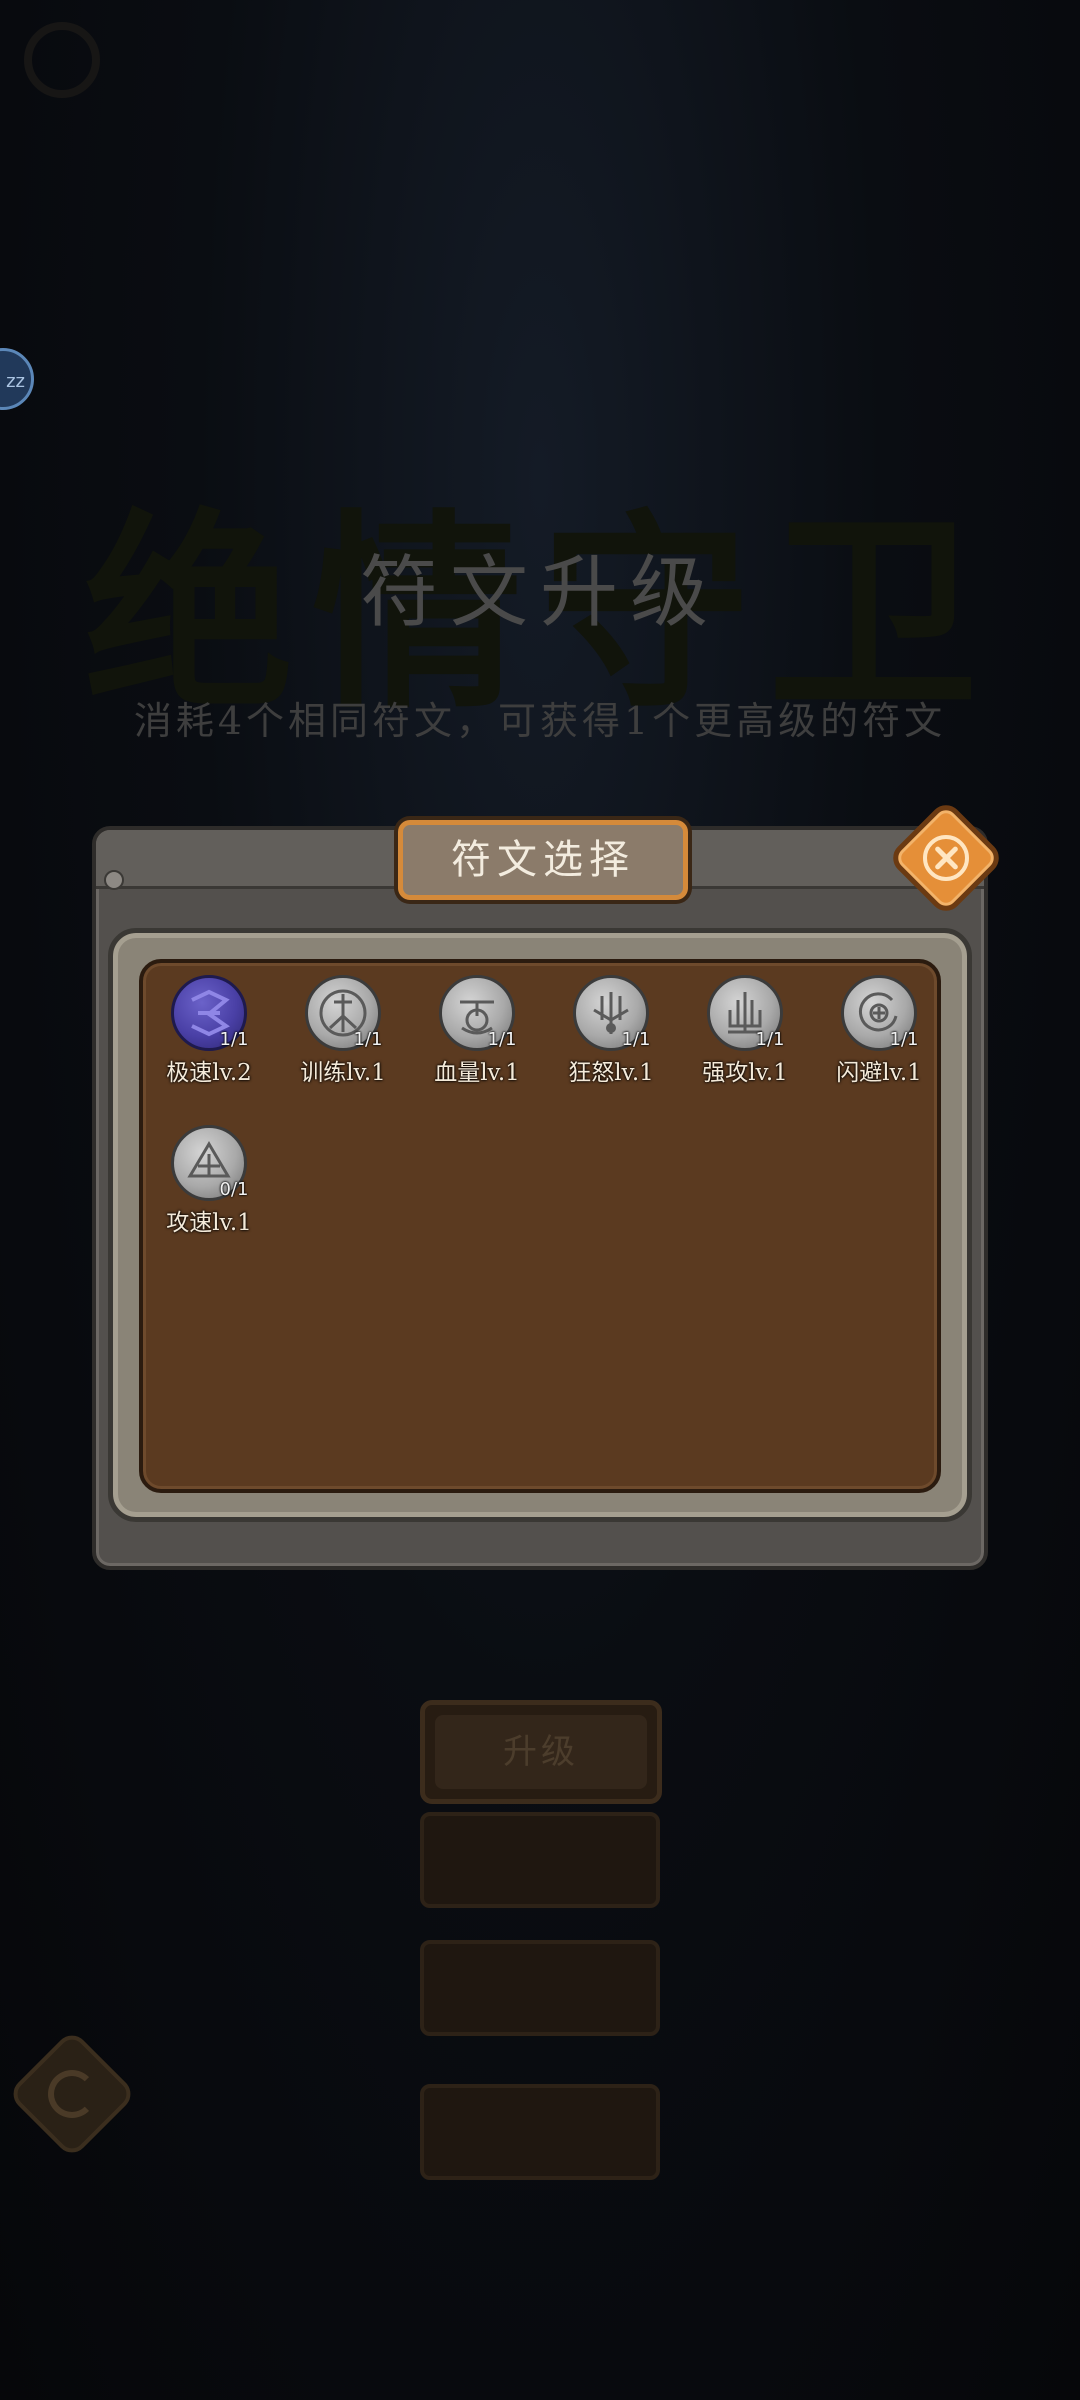 This screenshot has height=2400, width=1080. I want to click on back-arrow-icon, so click(72, 2094).